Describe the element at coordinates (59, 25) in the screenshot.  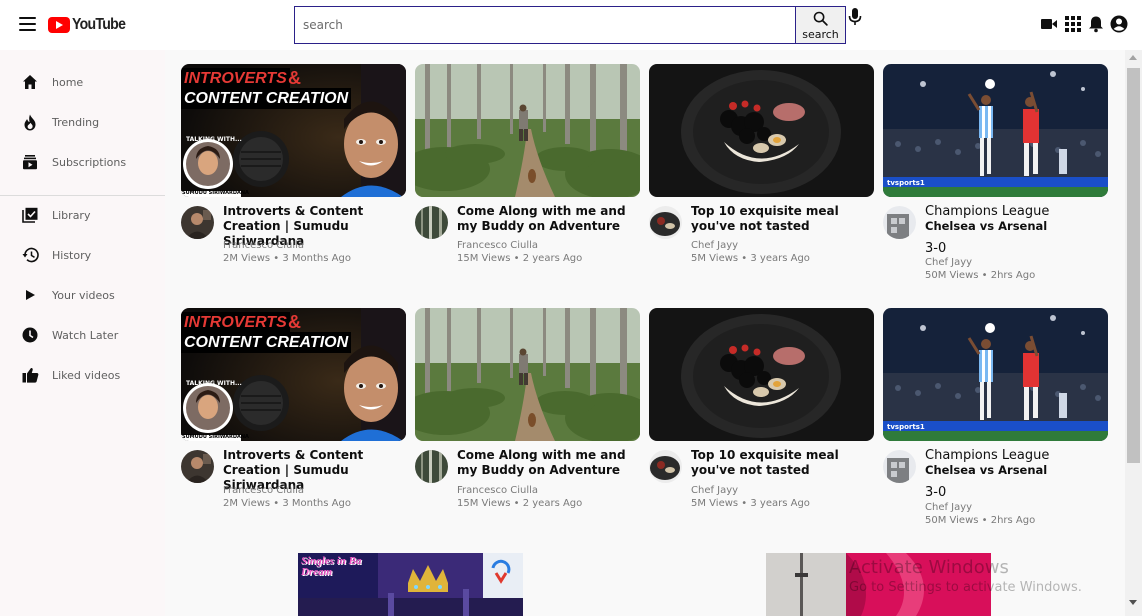
I see `youtube-play-icon` at that location.